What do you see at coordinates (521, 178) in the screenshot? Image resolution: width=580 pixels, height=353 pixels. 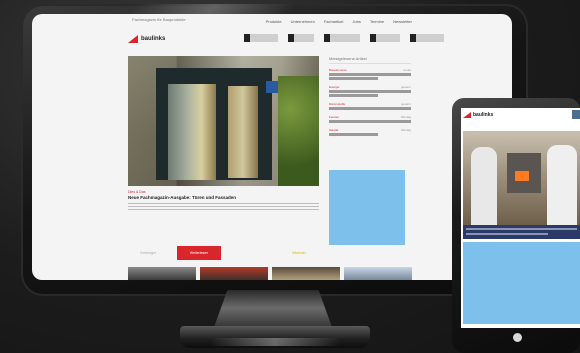 I see `tablet-feature-image` at bounding box center [521, 178].